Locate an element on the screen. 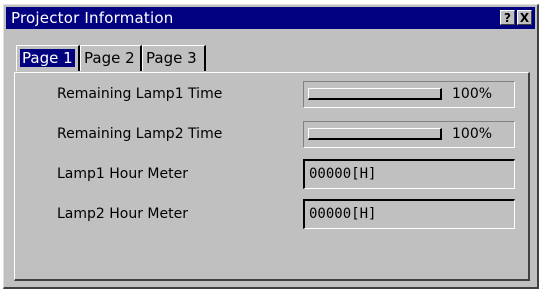 The height and width of the screenshot is (299, 547). tab-page-1-label: Page 1 is located at coordinates (47, 58).